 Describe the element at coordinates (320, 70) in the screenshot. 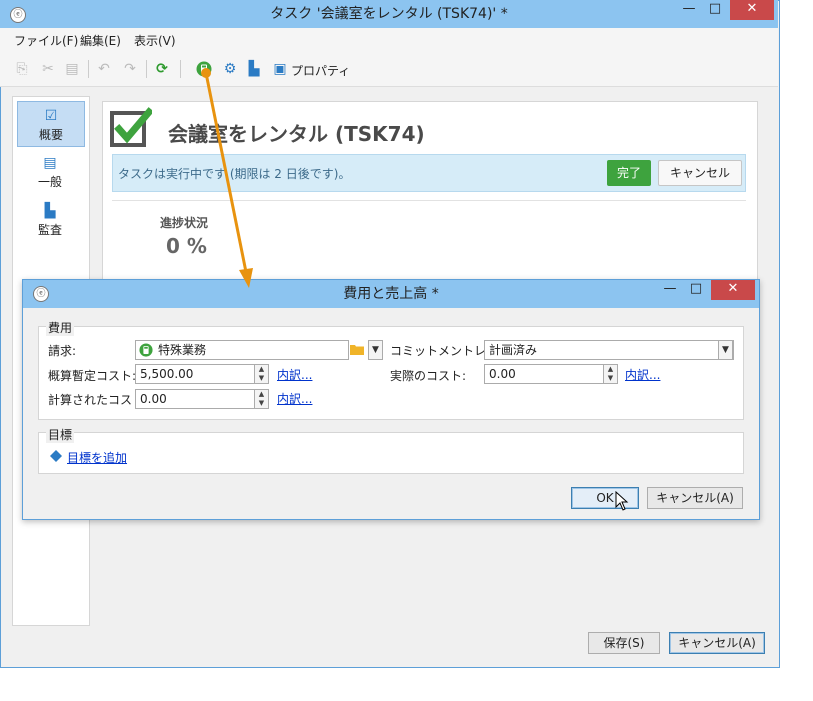

I see `properties-label: プロパティ` at that location.